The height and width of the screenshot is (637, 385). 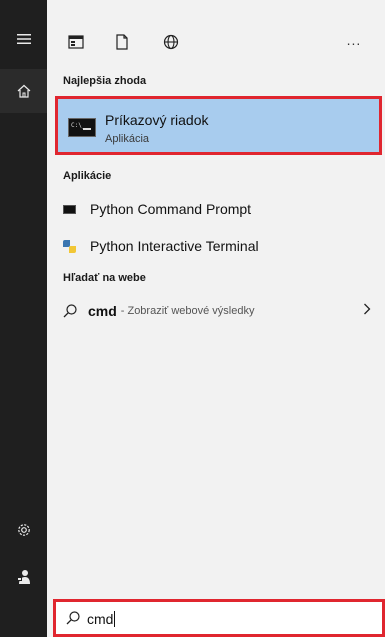 I want to click on app-item-python-command-prompt: Python Command Prompt, so click(x=157, y=209).